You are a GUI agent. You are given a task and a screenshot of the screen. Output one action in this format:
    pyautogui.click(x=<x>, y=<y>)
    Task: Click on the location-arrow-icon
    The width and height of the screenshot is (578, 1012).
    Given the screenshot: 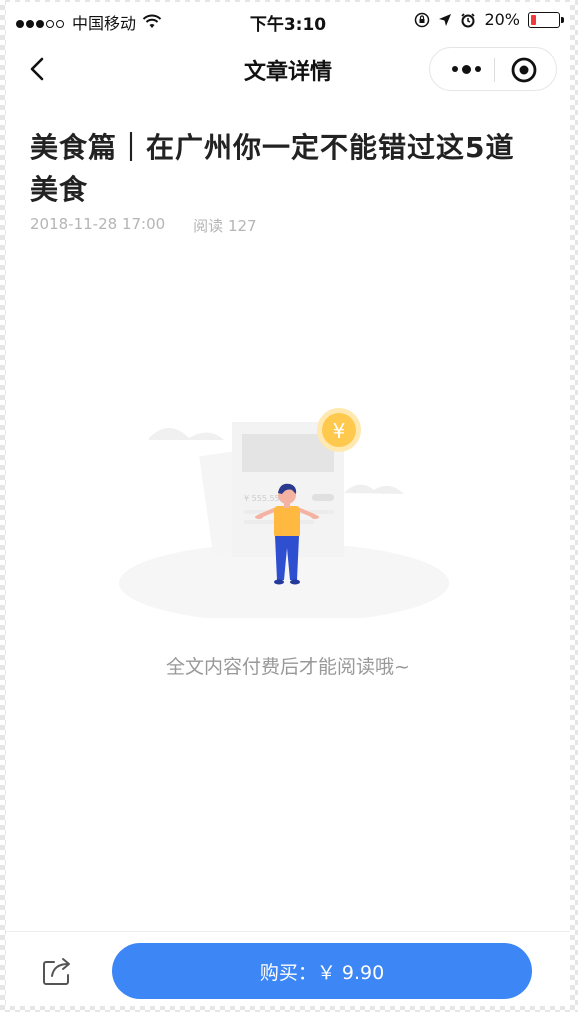 What is the action you would take?
    pyautogui.click(x=445, y=19)
    